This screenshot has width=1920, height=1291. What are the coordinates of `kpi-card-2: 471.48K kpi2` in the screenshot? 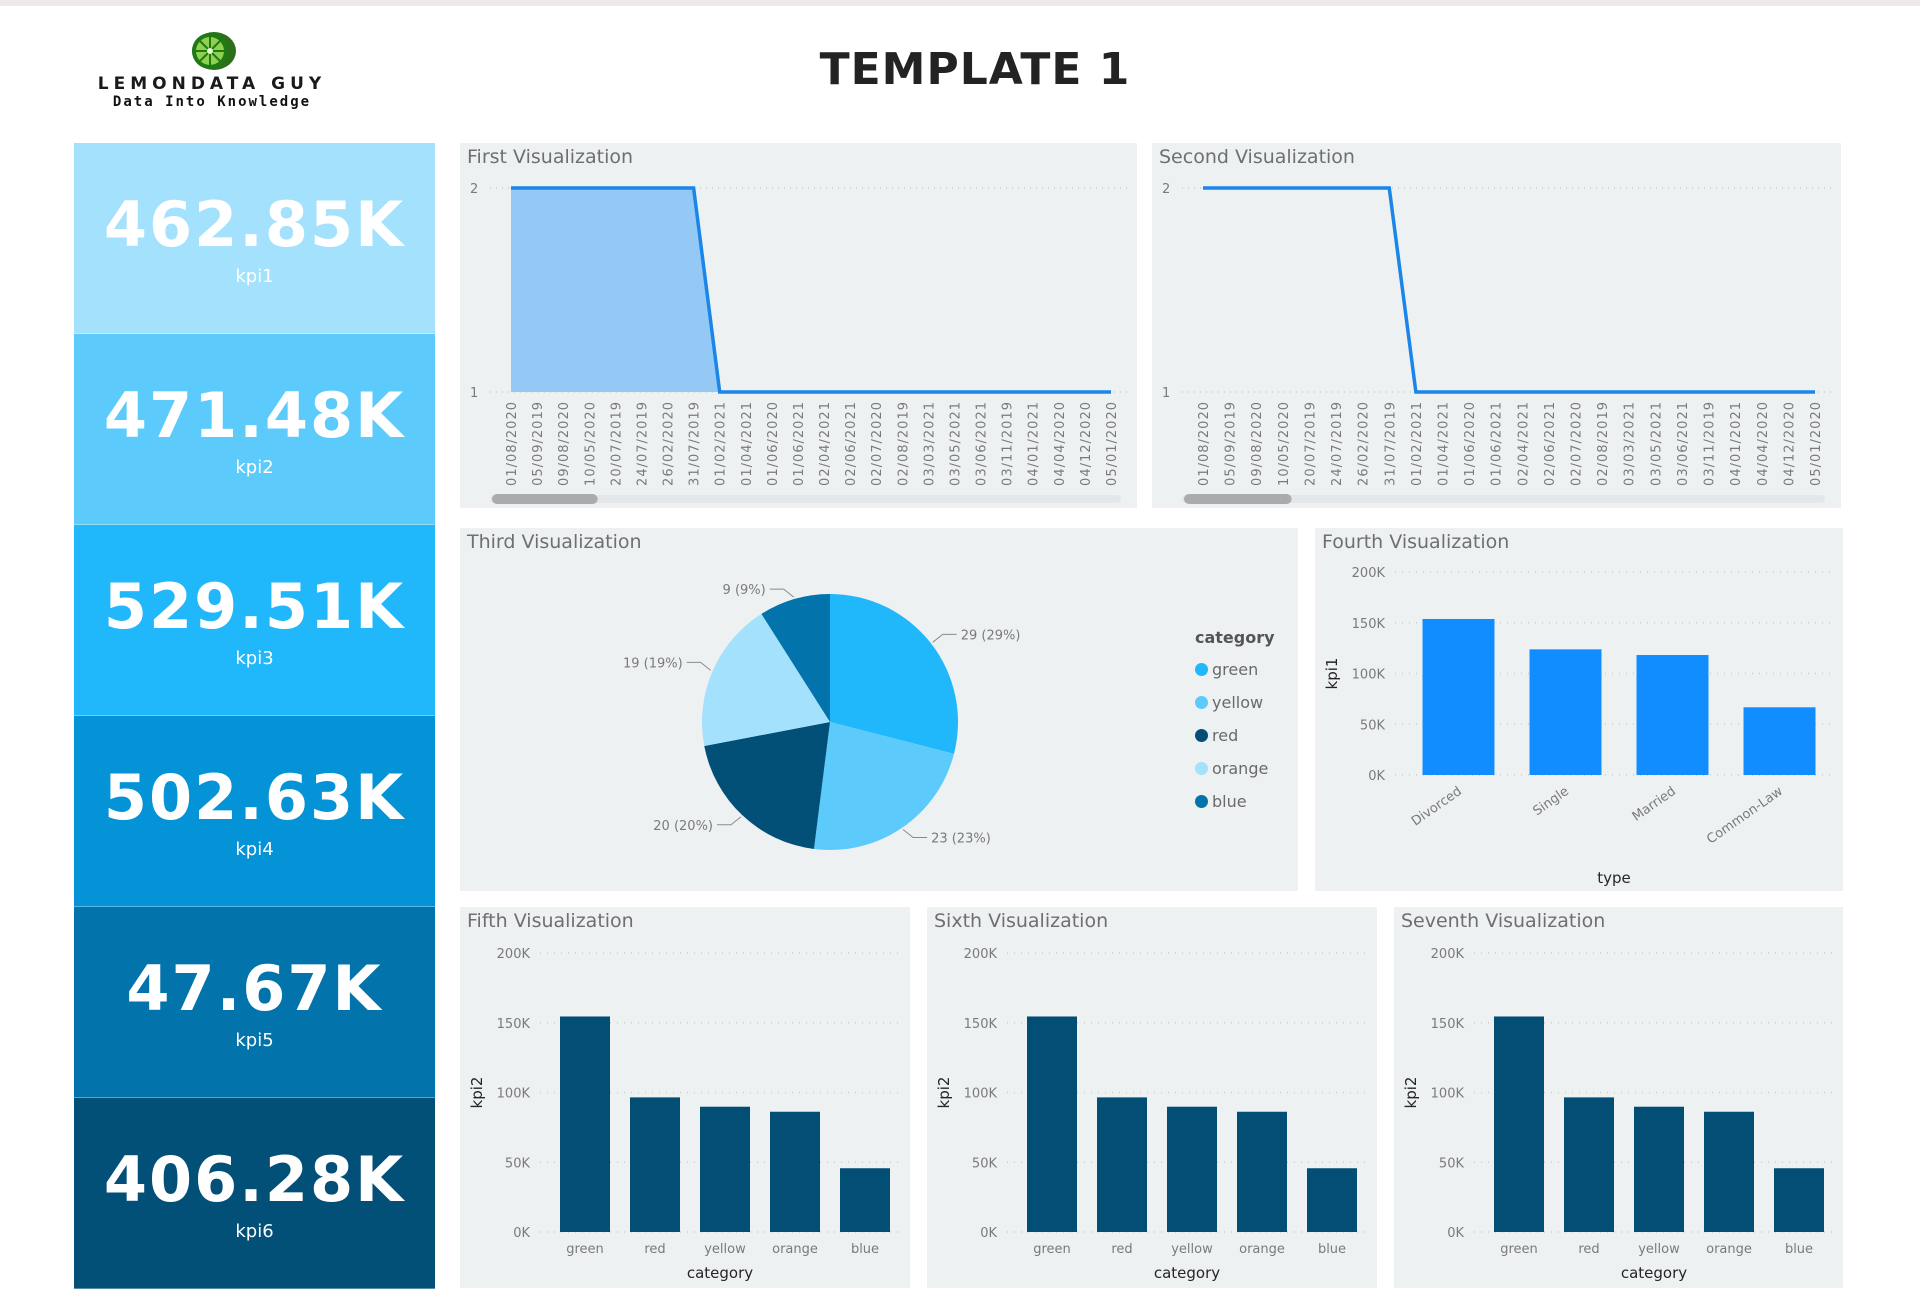 It's located at (254, 429).